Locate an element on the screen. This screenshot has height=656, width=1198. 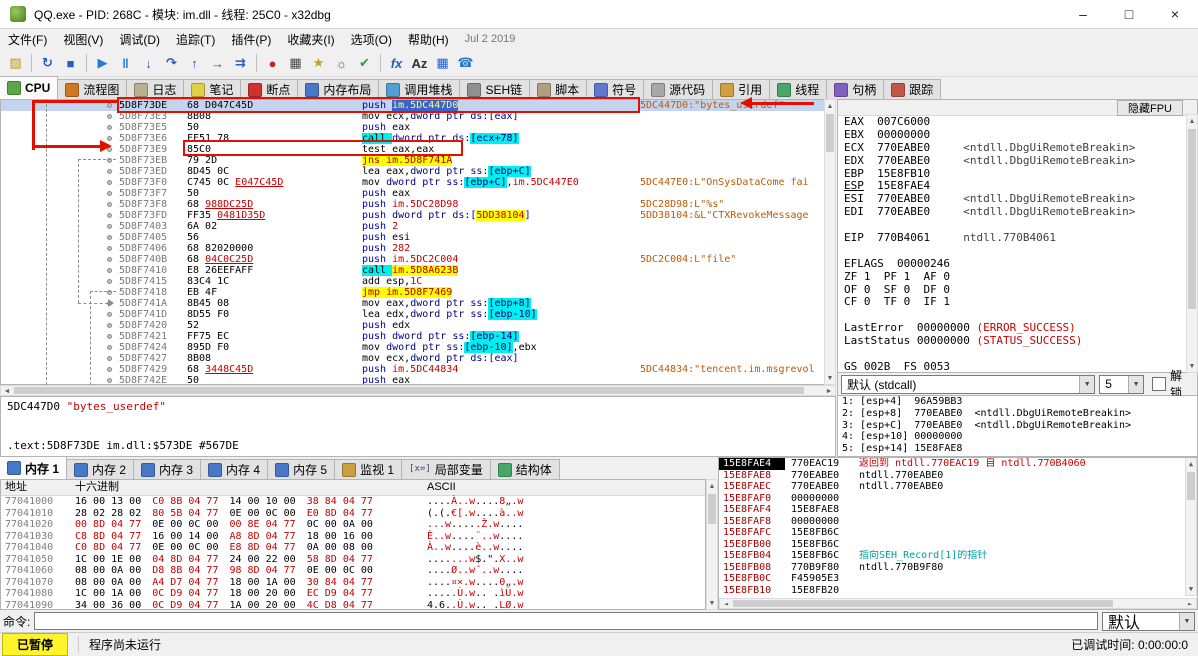
stack-row: 15E8FAE8 770EABE0 ntdll.770EABE0 is located at coordinates (952, 476).